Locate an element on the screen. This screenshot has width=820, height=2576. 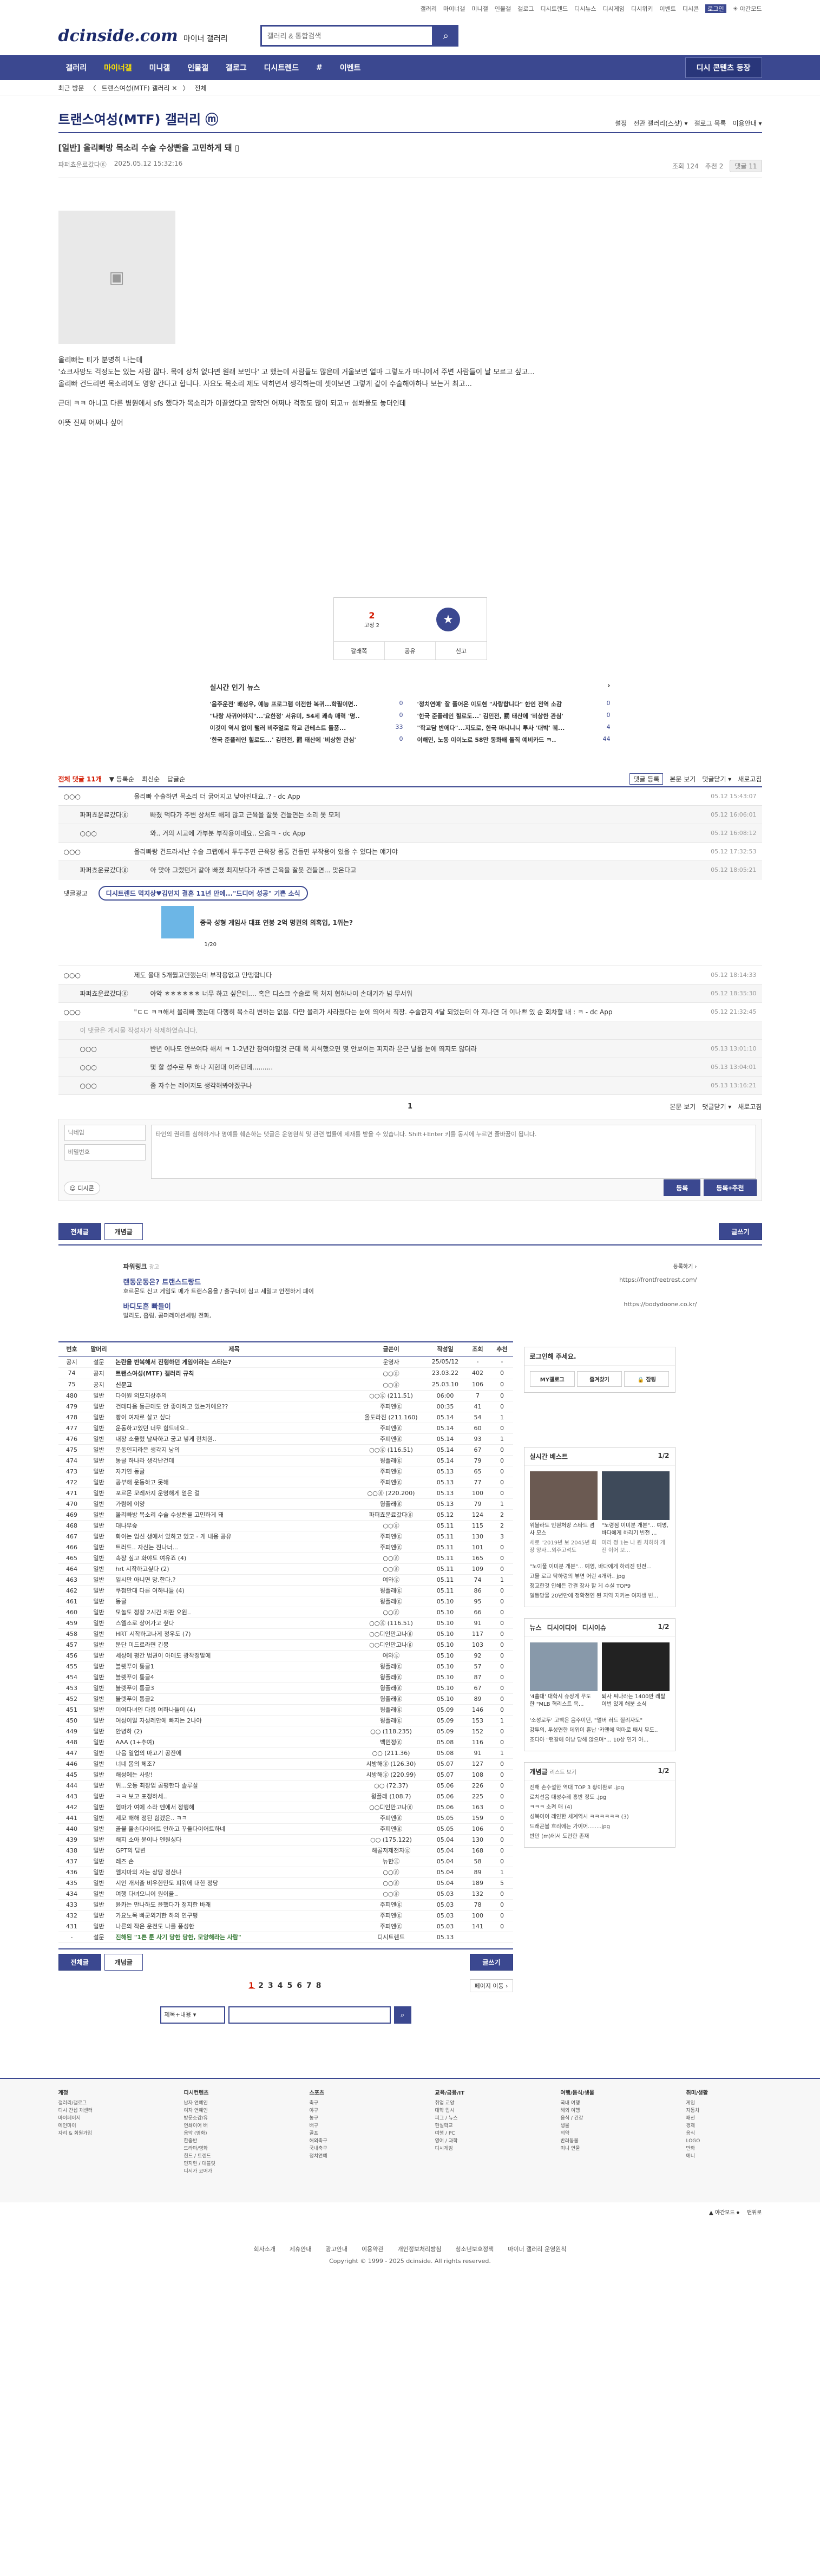
footer-policy-link: 개인정보처리방침 is located at coordinates (419, 2249).